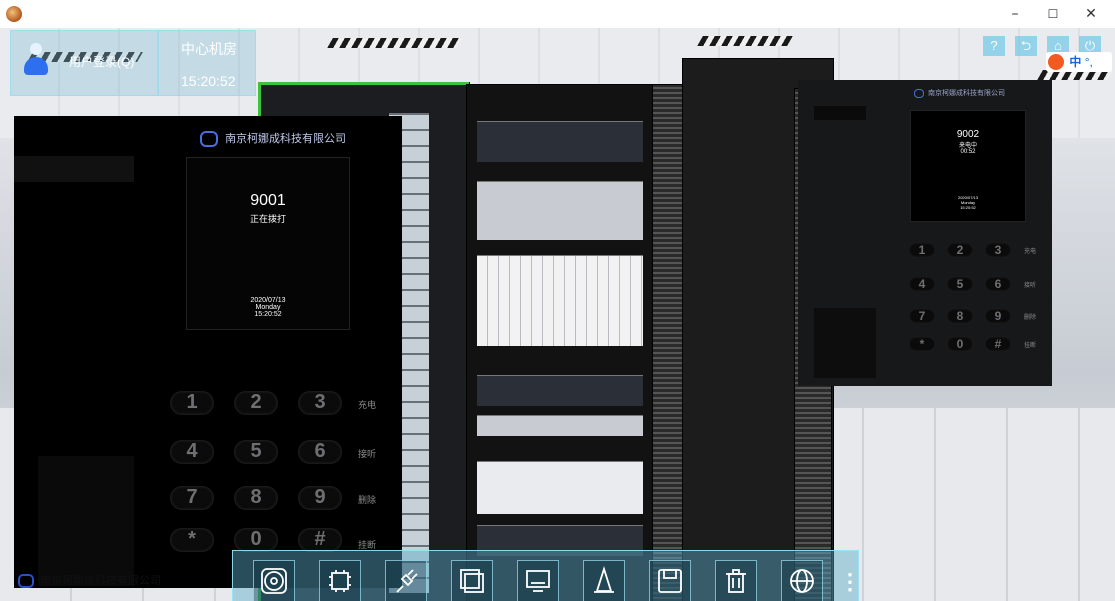 The width and height of the screenshot is (1115, 601). Describe the element at coordinates (994, 46) in the screenshot. I see `help-icon: ?` at that location.